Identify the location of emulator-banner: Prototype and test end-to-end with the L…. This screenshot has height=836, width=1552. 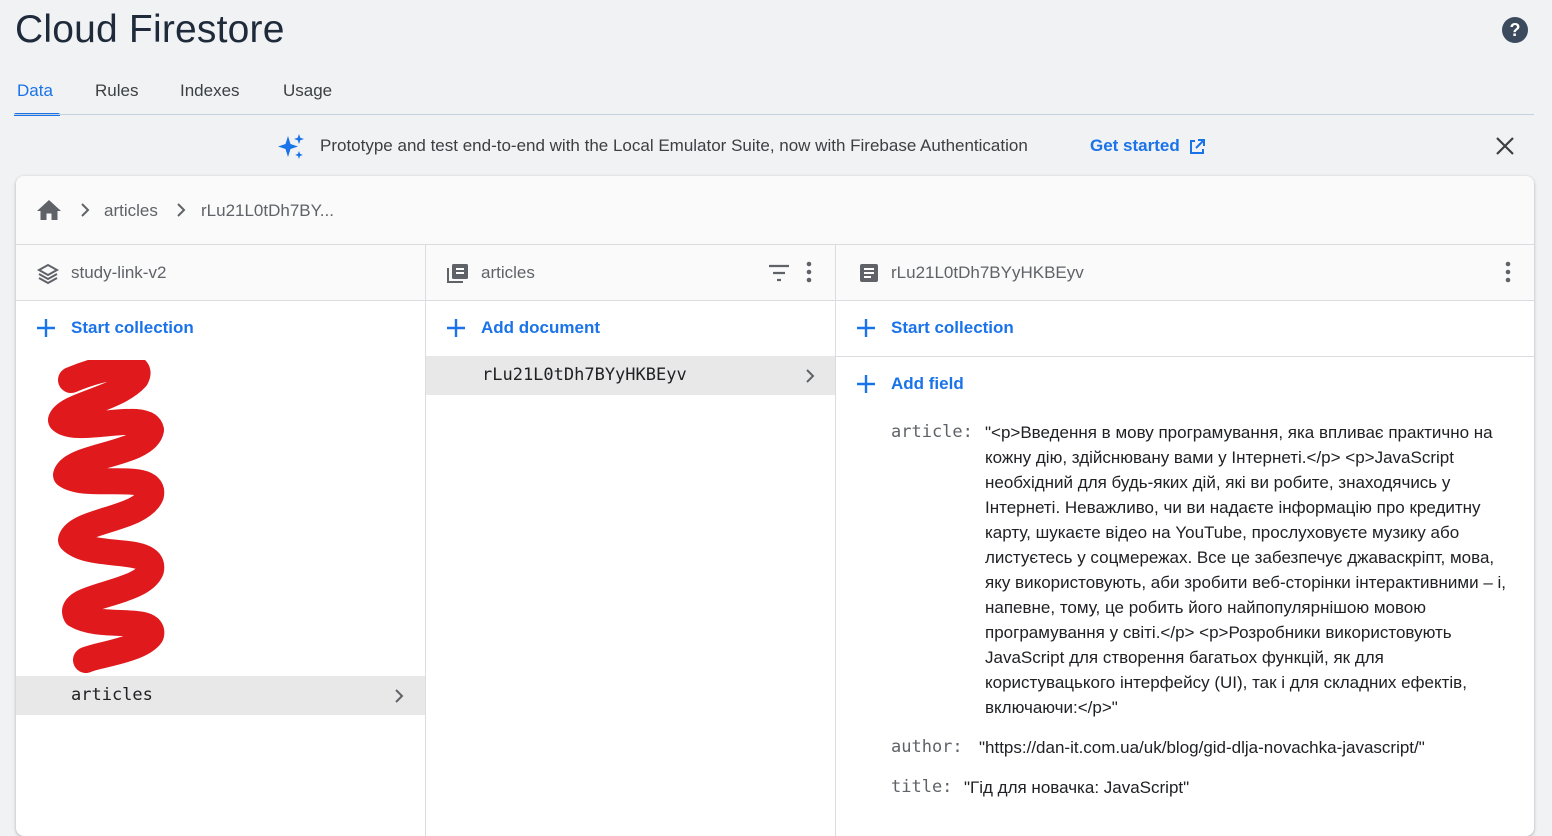
(776, 146).